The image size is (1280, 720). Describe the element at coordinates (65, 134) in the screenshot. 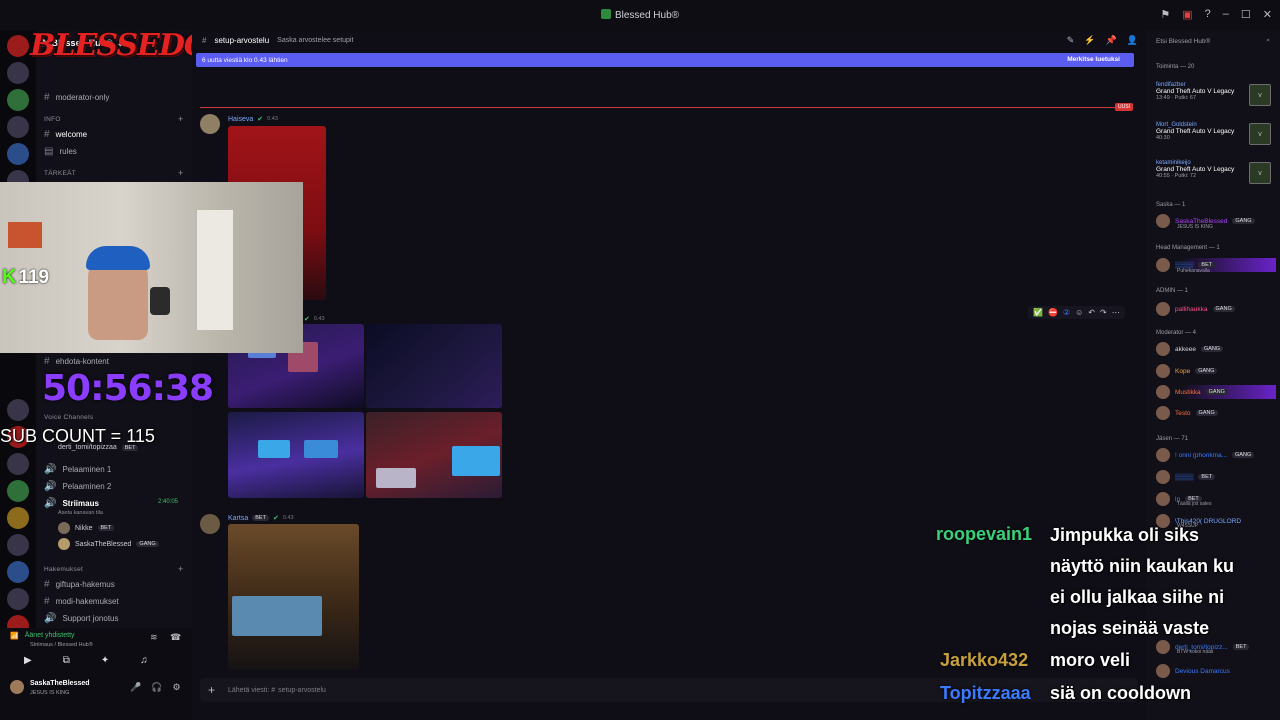

I see `channel-welcome: # welcome` at that location.